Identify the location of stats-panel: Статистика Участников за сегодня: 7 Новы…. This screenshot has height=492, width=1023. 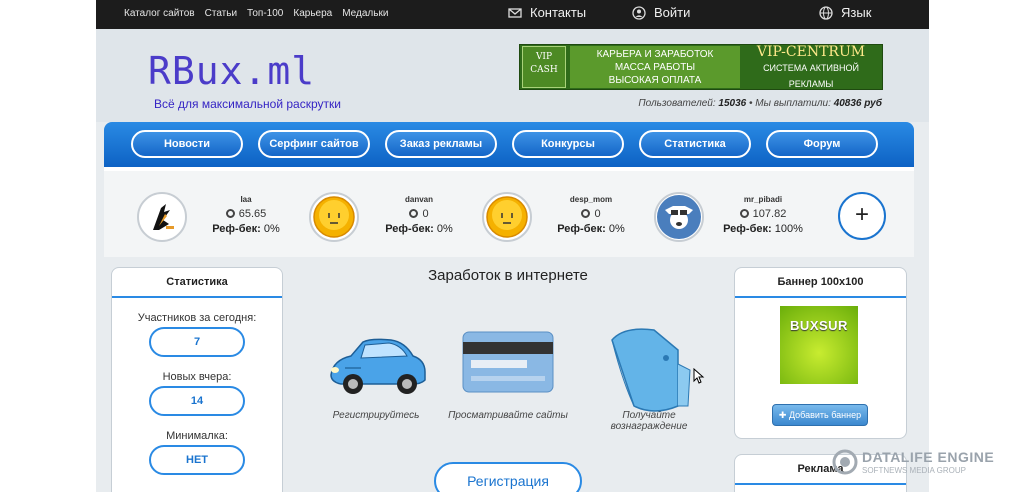
(197, 379).